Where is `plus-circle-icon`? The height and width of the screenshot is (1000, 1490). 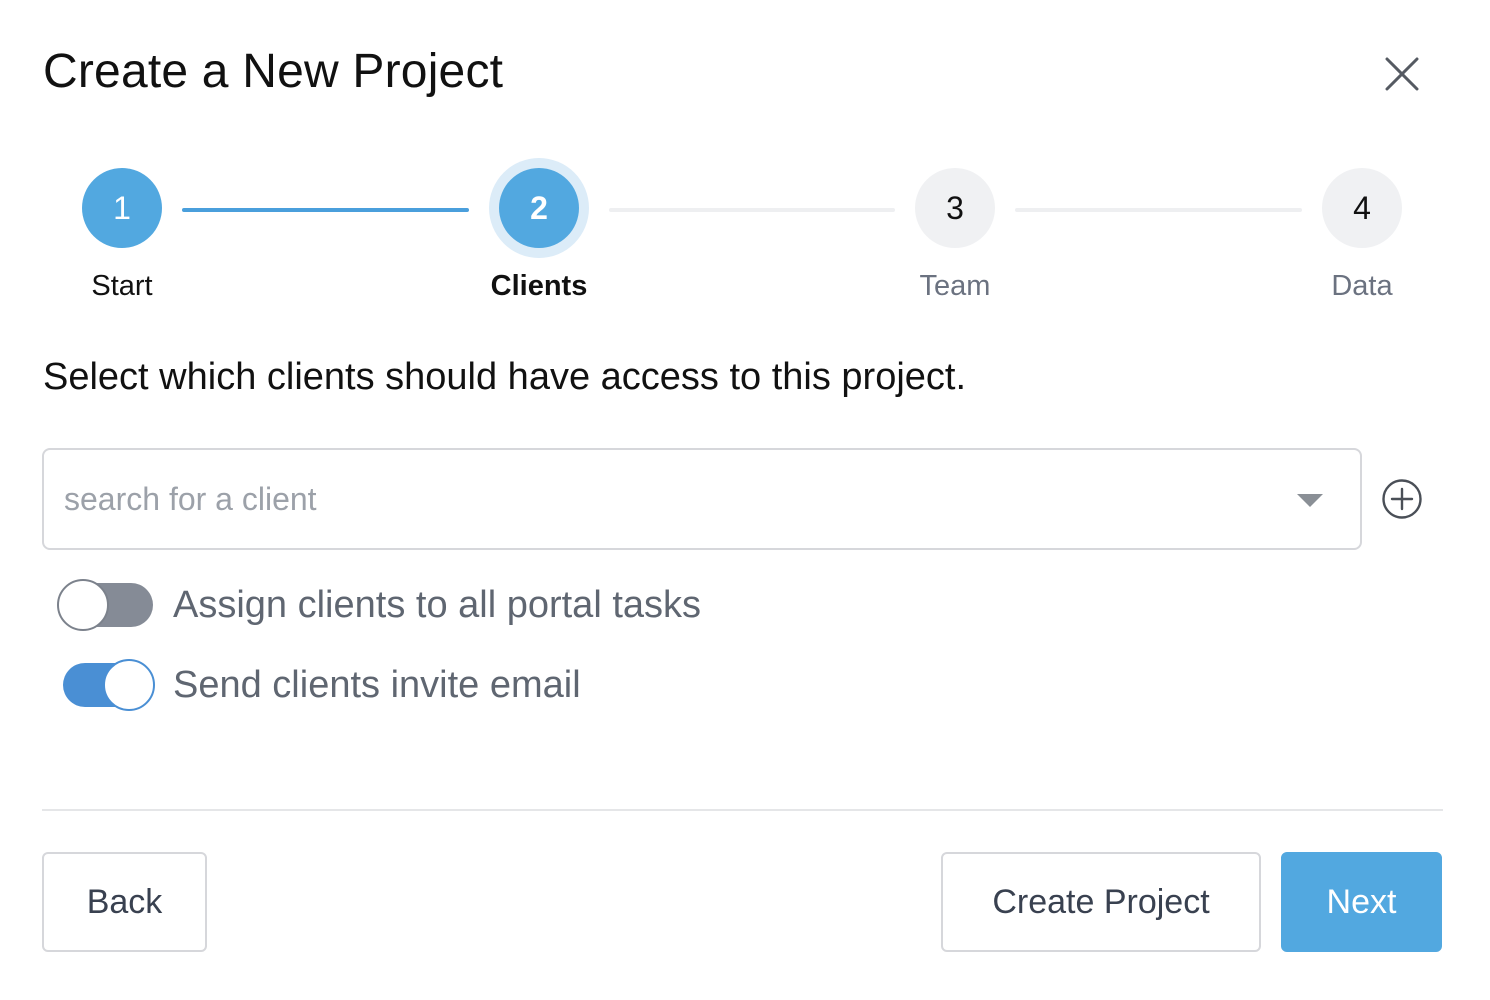 plus-circle-icon is located at coordinates (1402, 499).